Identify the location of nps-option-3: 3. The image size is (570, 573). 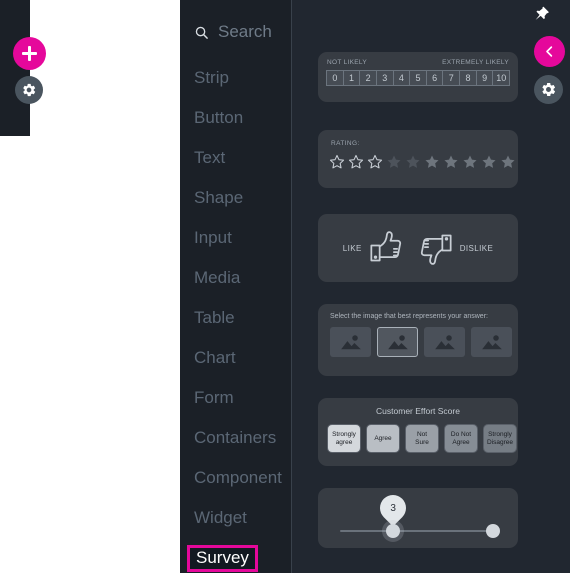
(384, 78).